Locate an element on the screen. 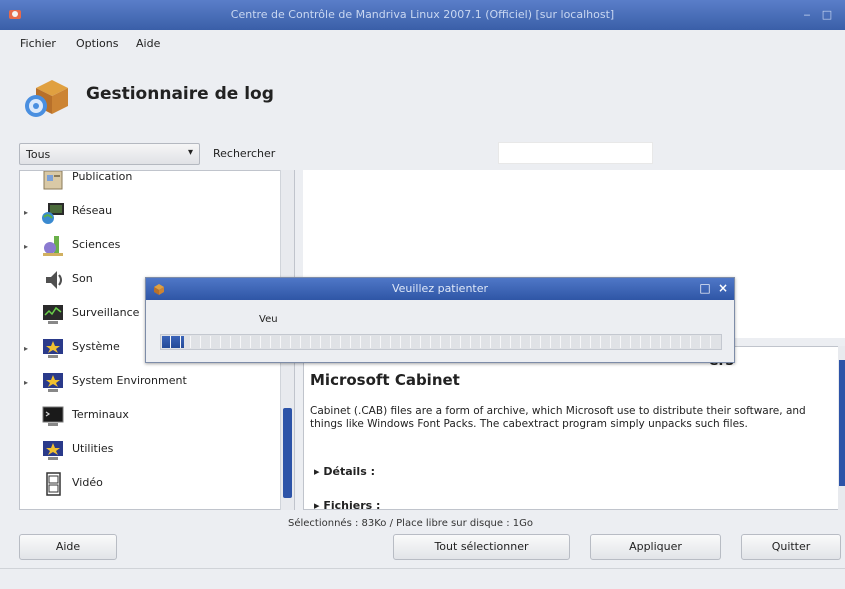 This screenshot has width=845, height=589. files-section: ▸ Fichiers : is located at coordinates (347, 504).